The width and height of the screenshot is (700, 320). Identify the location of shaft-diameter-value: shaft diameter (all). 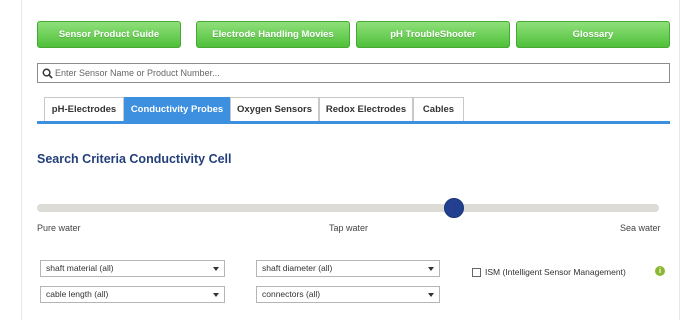
(297, 268).